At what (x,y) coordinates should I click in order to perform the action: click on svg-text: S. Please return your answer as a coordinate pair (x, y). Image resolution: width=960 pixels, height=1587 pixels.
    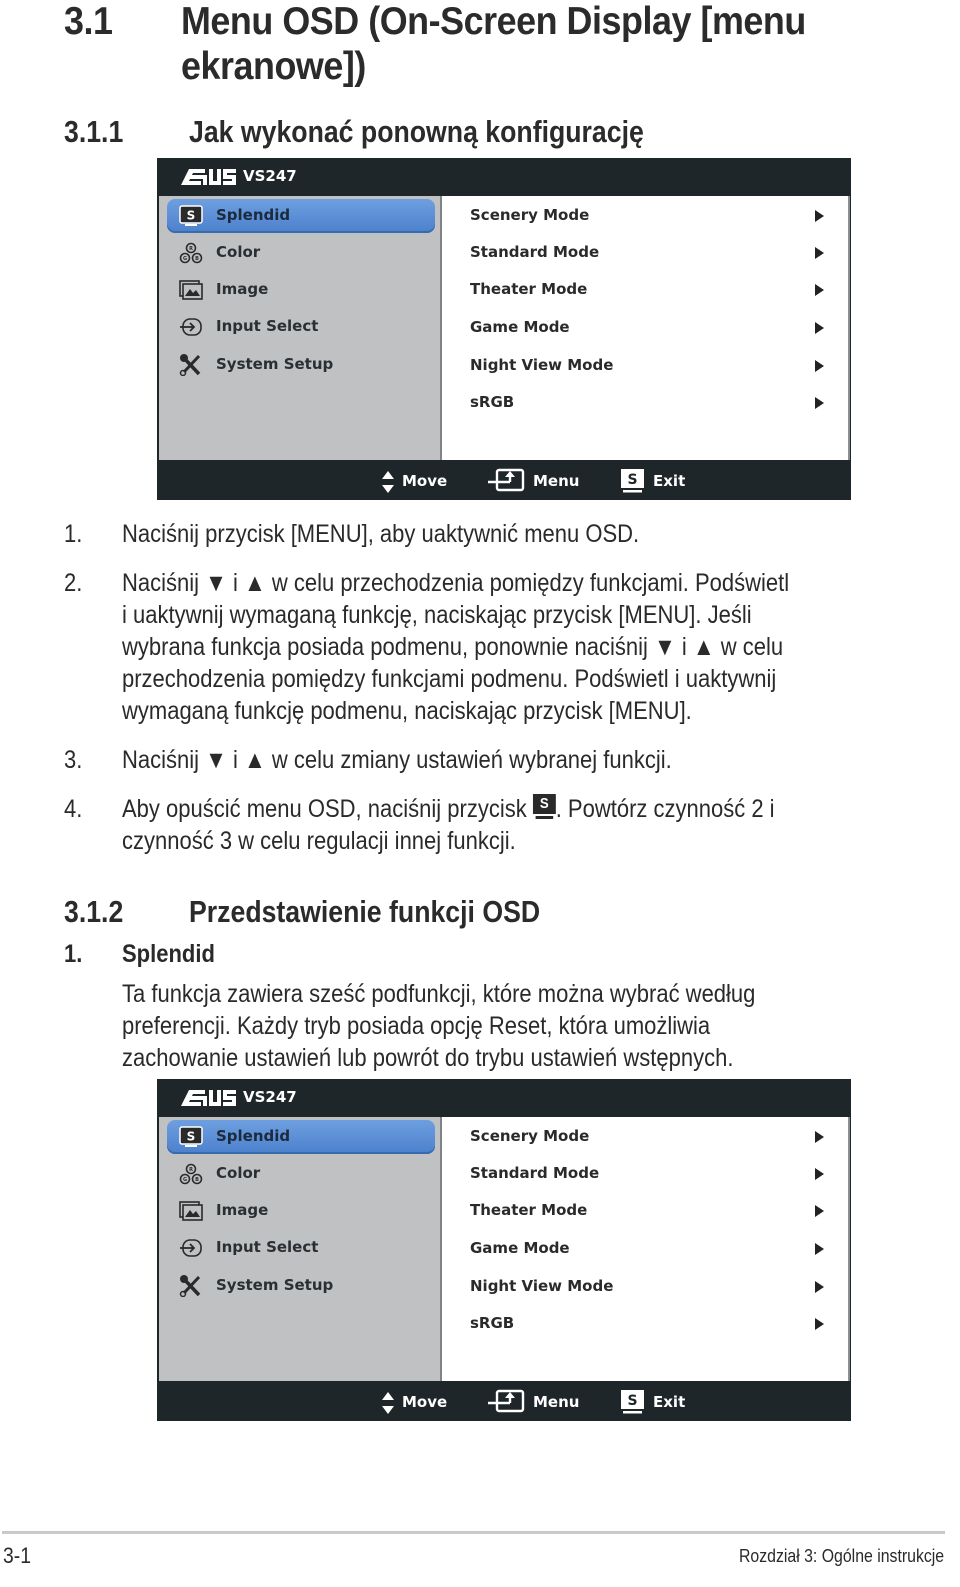
    Looking at the image, I should click on (632, 1401).